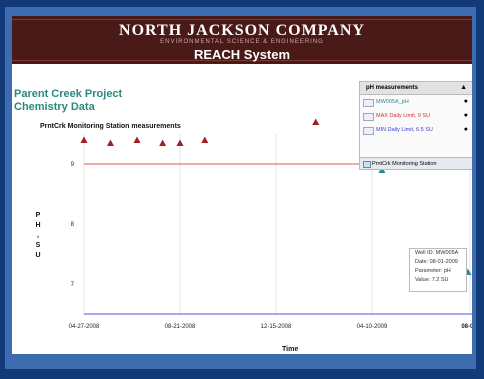 The width and height of the screenshot is (484, 379). I want to click on y-axis-label-char: H, so click(38, 225).